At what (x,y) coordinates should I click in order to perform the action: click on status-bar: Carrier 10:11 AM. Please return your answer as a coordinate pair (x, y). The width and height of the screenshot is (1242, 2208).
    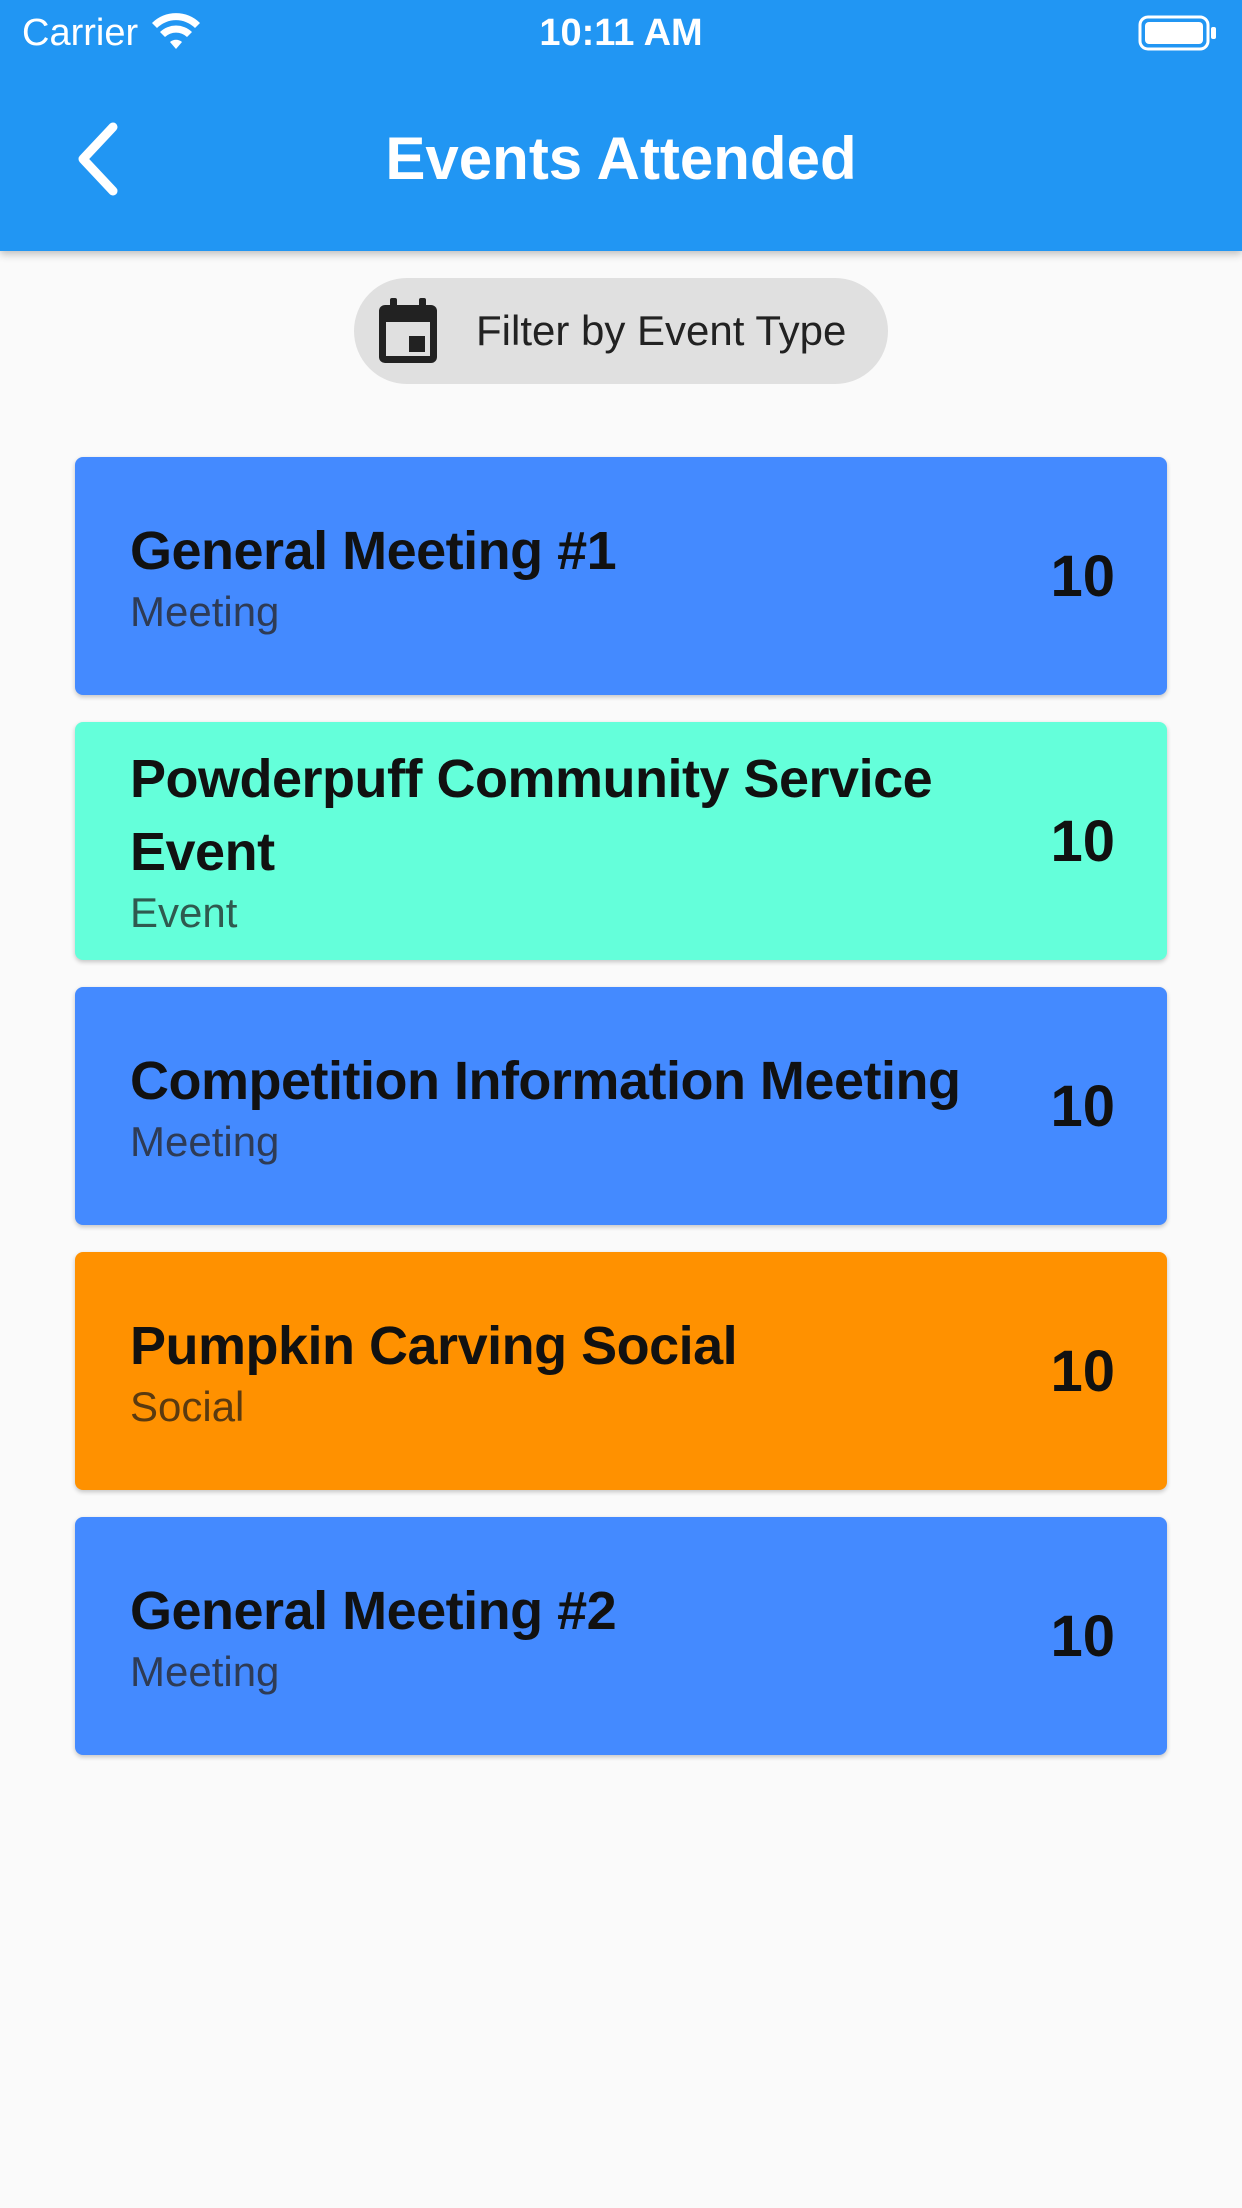
    Looking at the image, I should click on (621, 33).